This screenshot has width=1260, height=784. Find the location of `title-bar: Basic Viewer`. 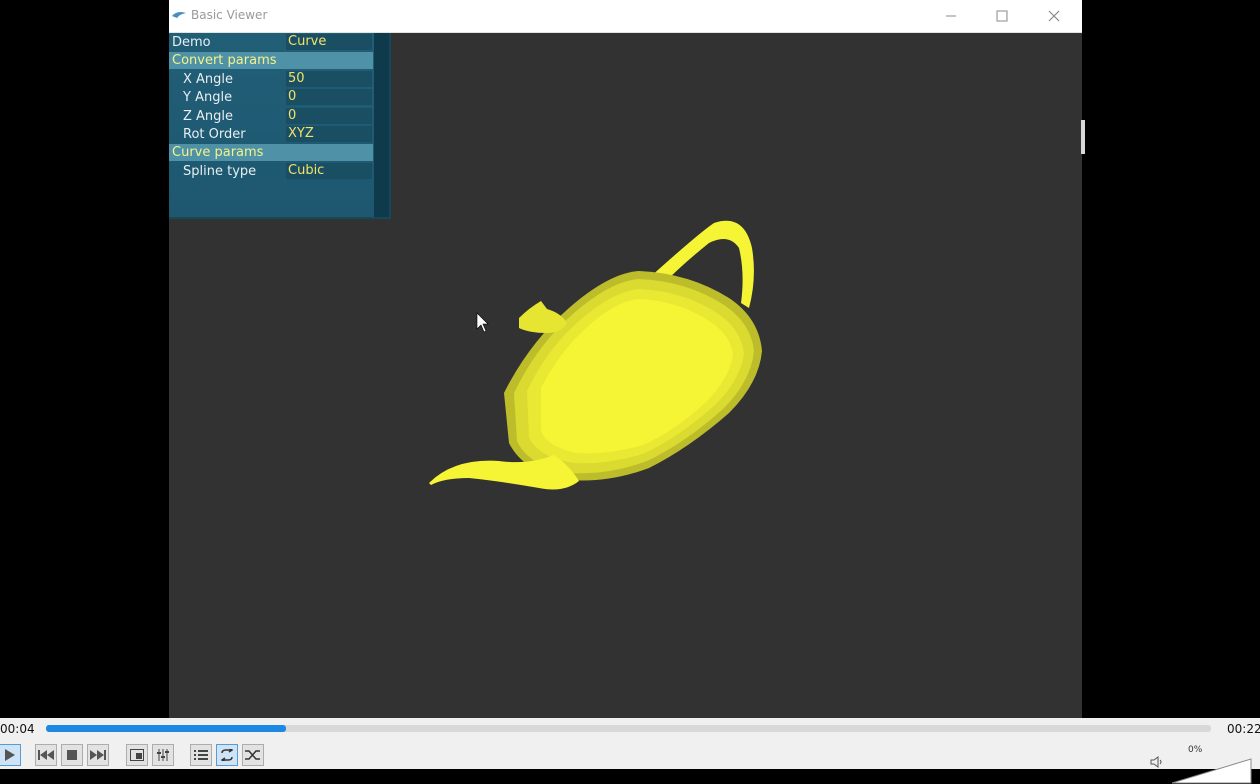

title-bar: Basic Viewer is located at coordinates (625, 16).